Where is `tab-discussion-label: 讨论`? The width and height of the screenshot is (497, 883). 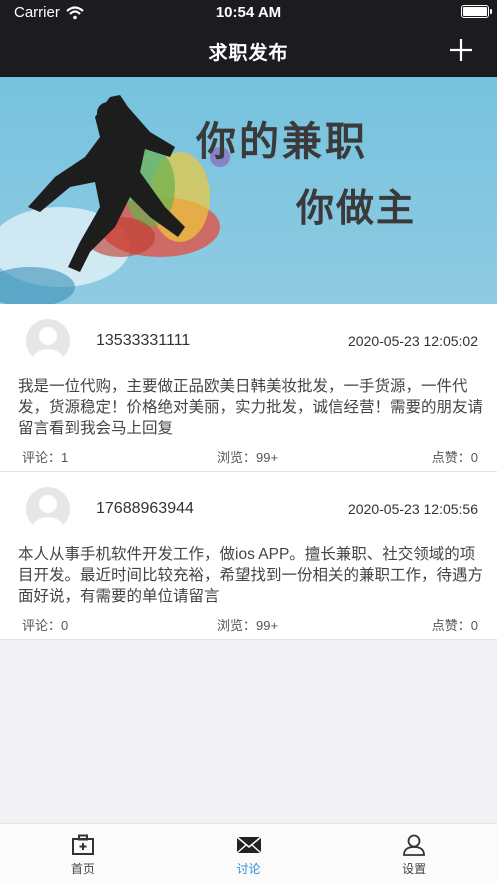
tab-discussion-label: 讨论 is located at coordinates (248, 869).